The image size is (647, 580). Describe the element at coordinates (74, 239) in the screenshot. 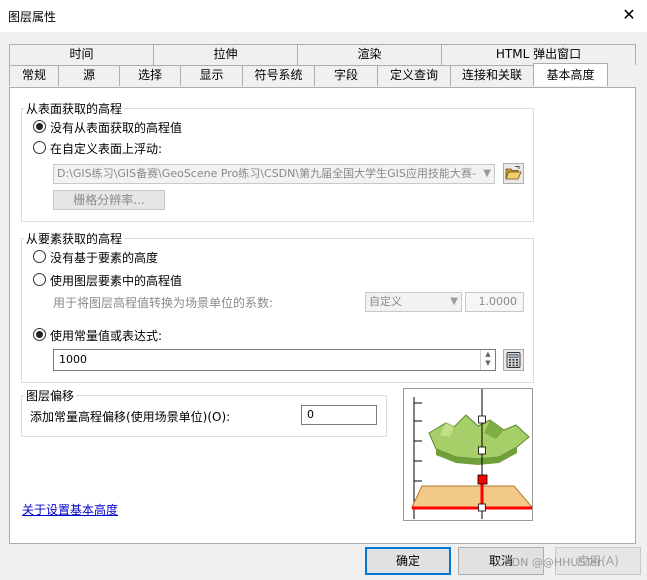

I see `feature-elevation-legend: 从要素获取的高程` at that location.